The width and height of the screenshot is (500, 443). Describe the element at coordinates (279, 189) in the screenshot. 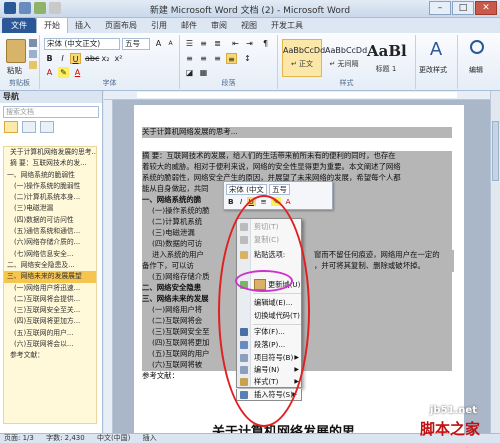

I see `mini-size-select: 五号` at that location.